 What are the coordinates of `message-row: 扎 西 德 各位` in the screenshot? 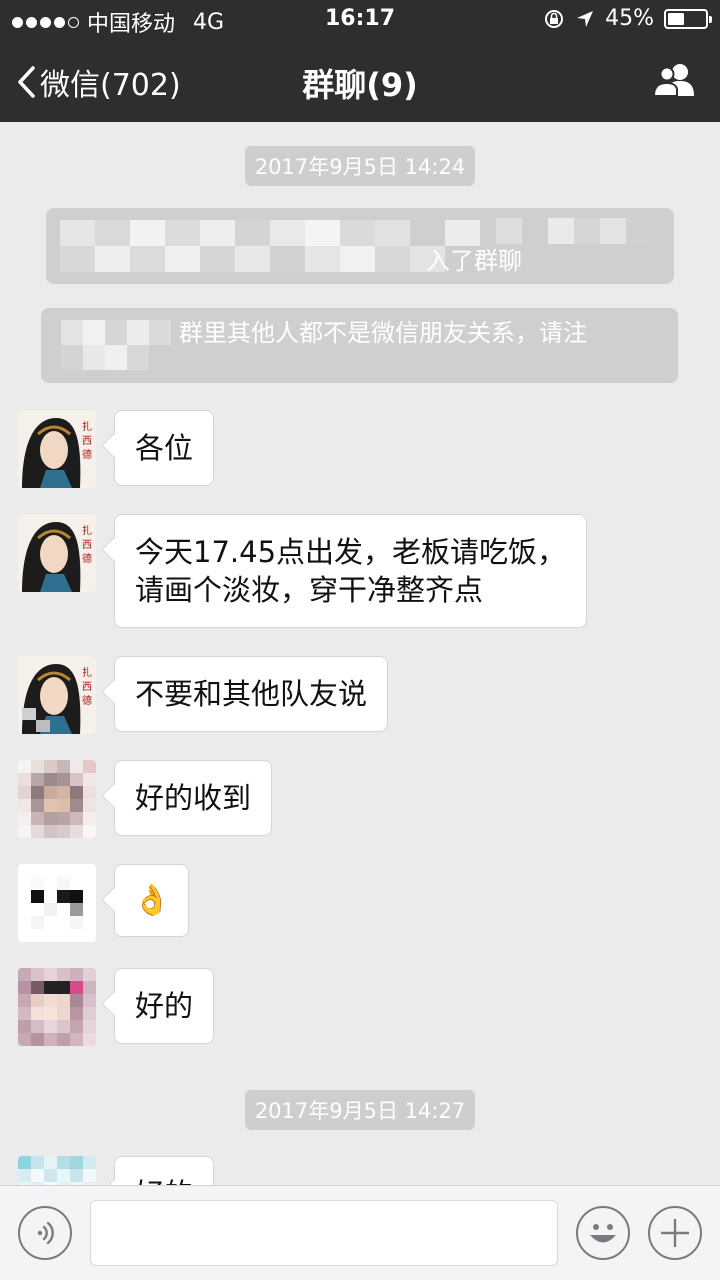 It's located at (116, 449).